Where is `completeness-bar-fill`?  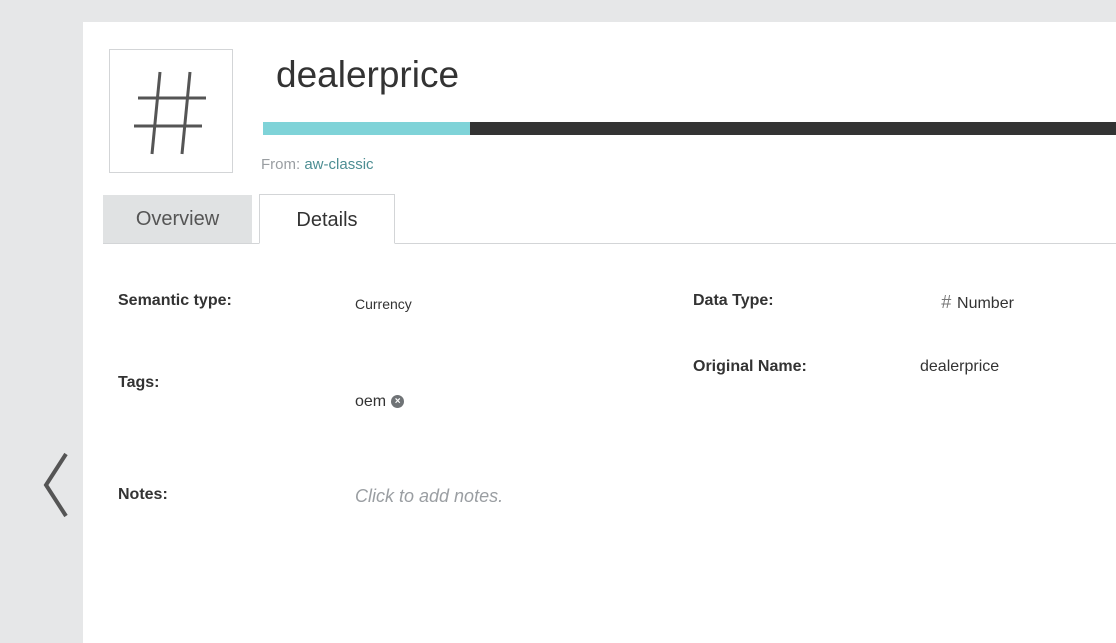
completeness-bar-fill is located at coordinates (366, 128).